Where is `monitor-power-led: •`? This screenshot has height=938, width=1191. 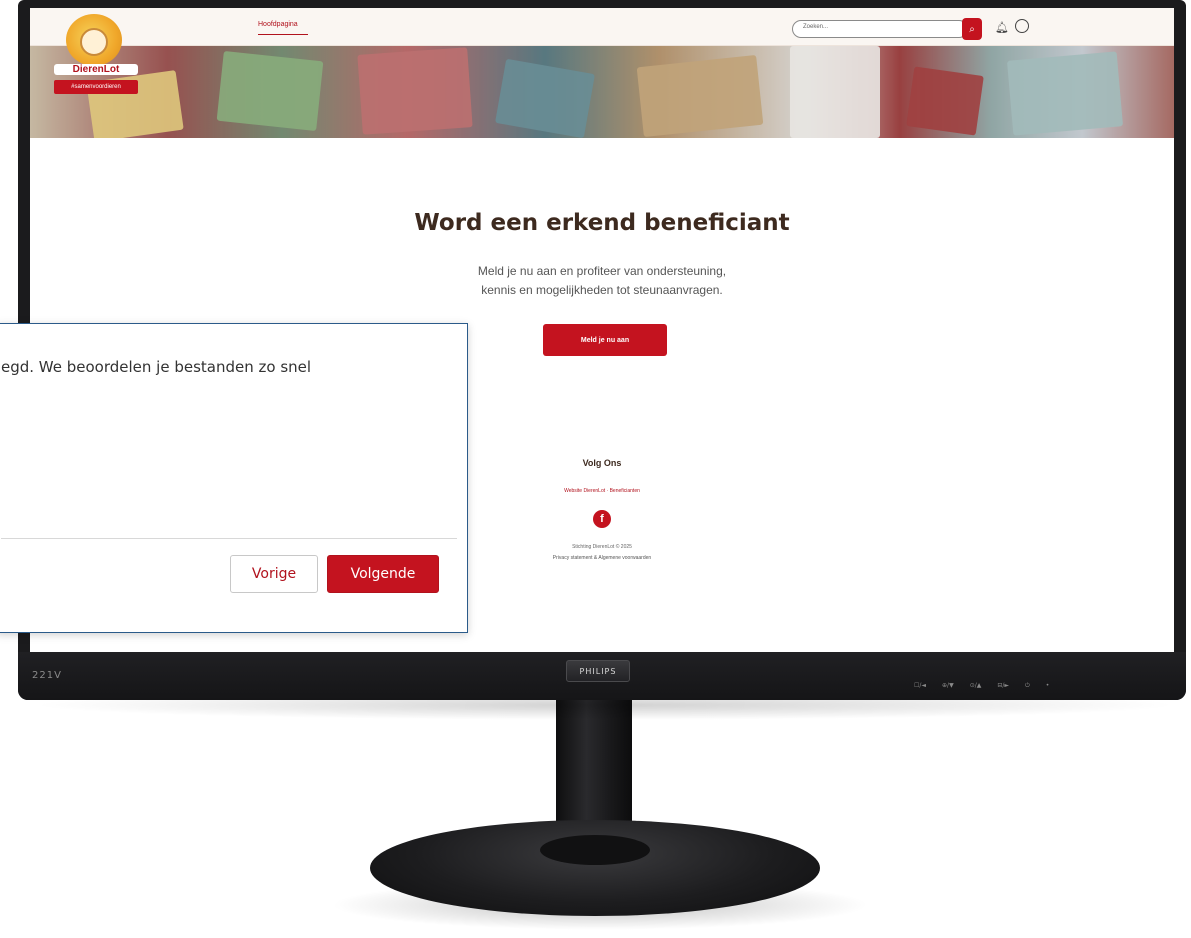
monitor-power-led: • is located at coordinates (1047, 685).